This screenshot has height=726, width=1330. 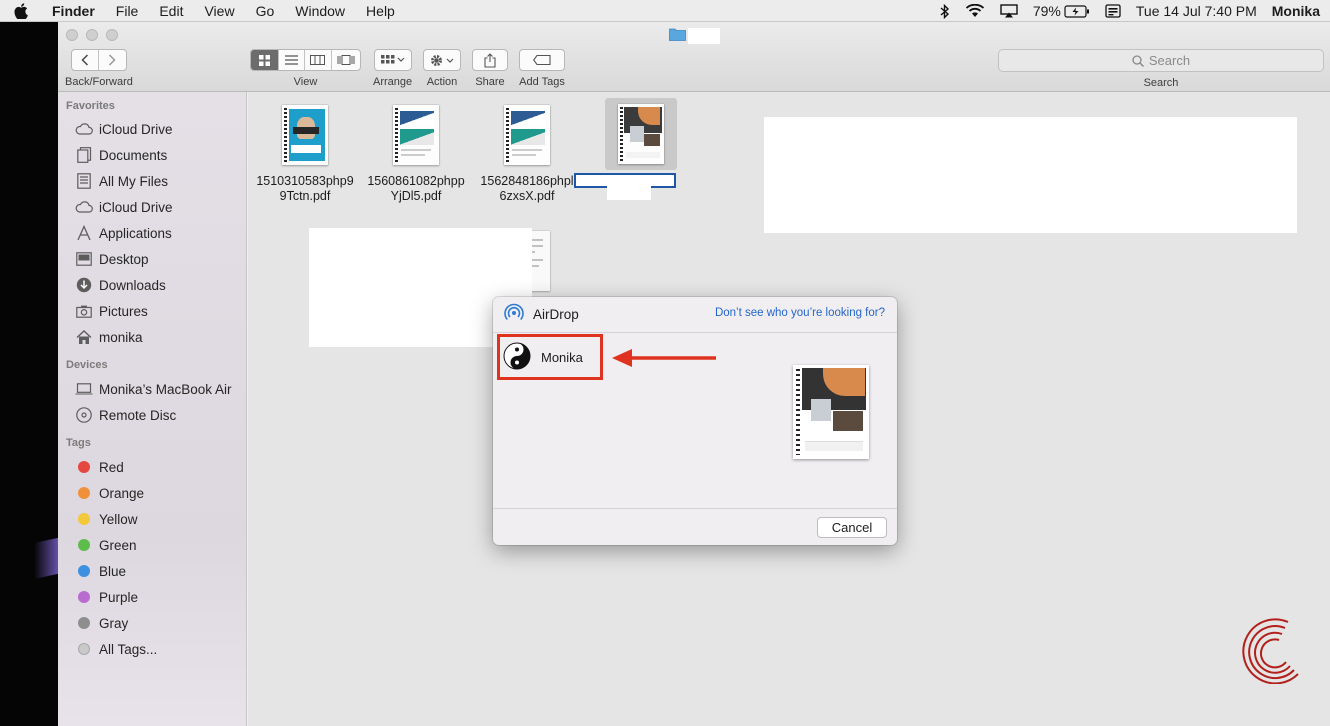 I want to click on window-title, so click(x=694, y=35).